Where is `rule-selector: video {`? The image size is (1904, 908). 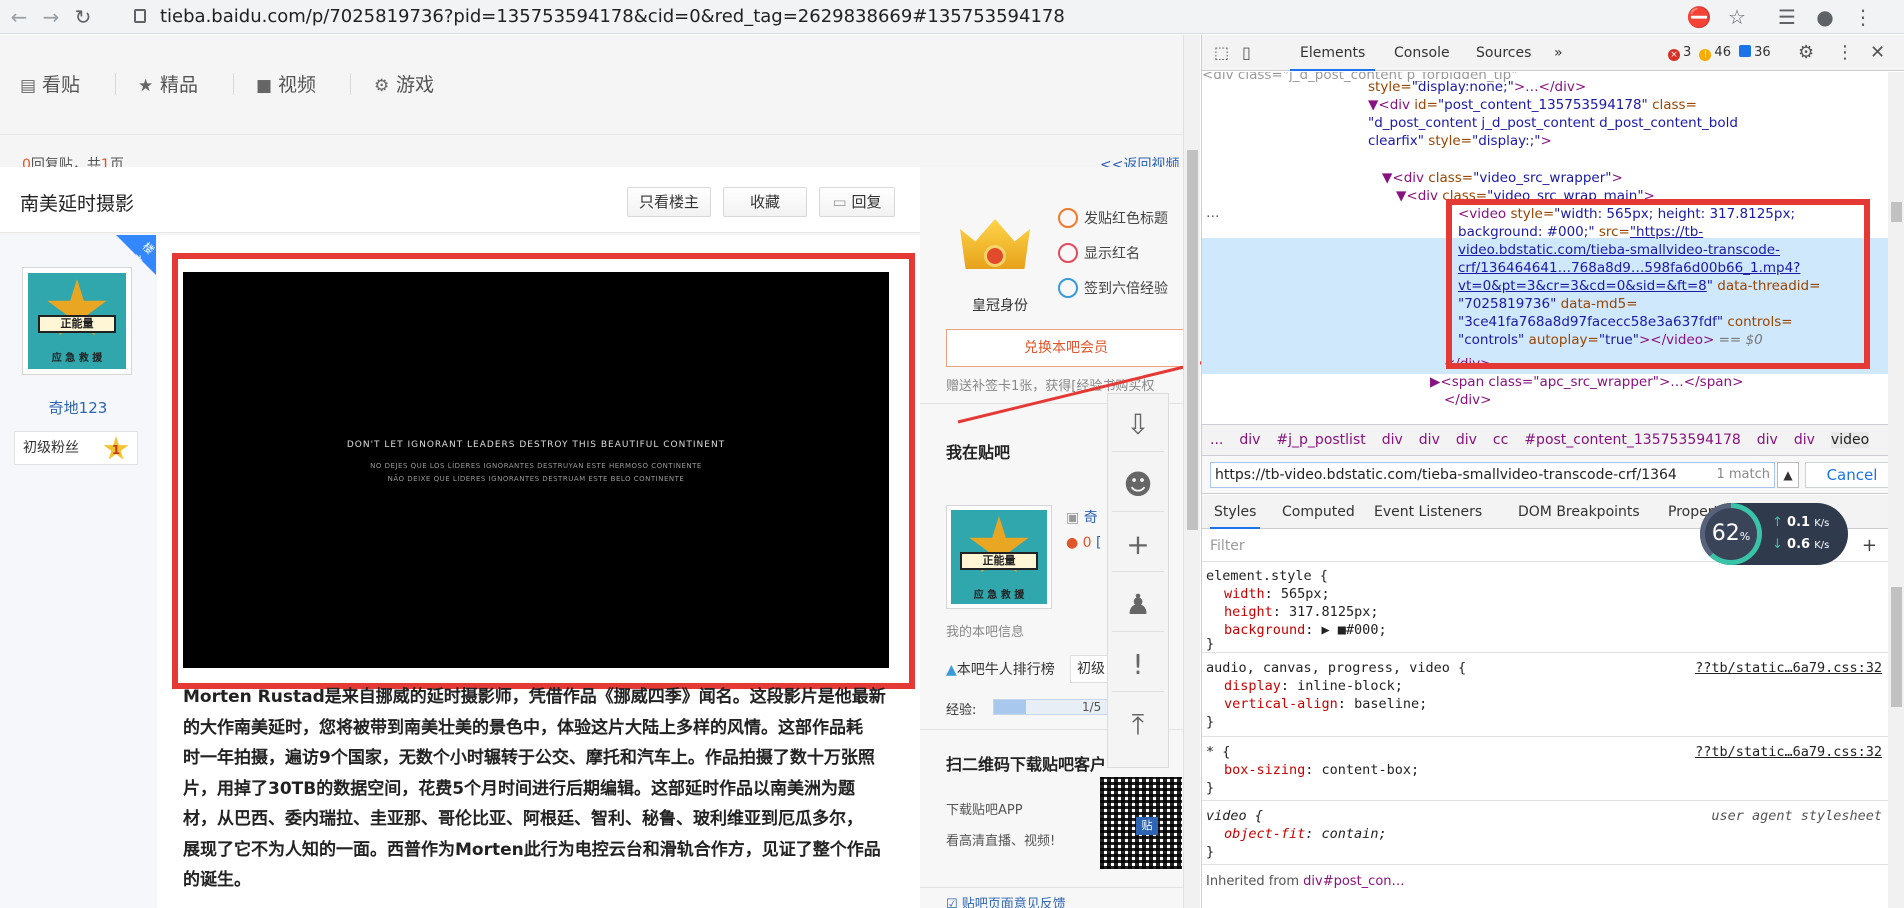 rule-selector: video { is located at coordinates (1234, 816).